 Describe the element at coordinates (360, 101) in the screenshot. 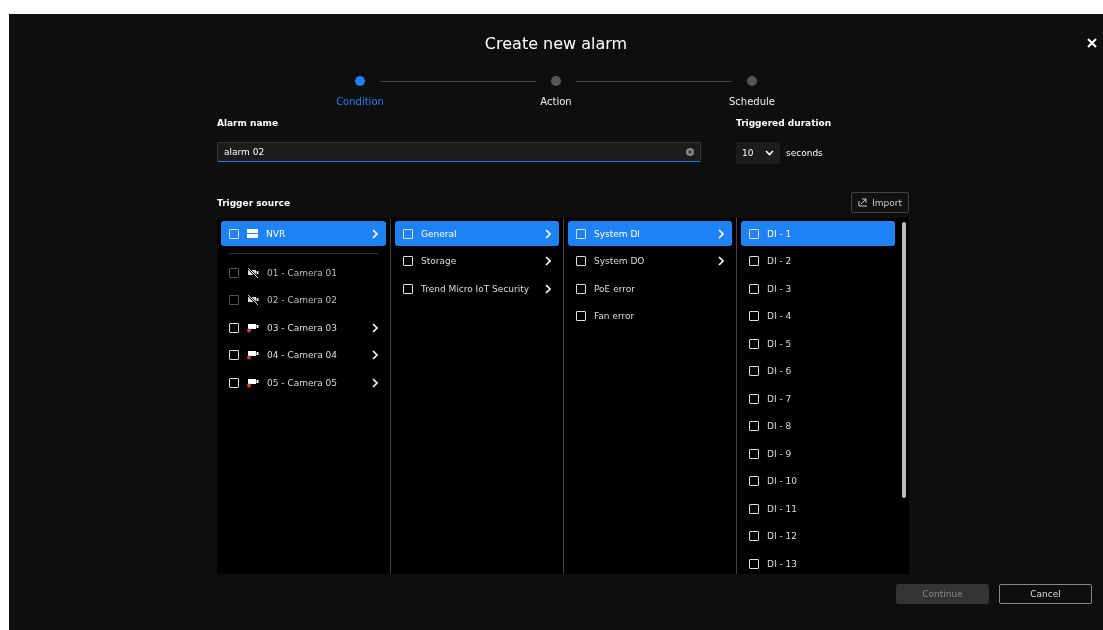

I see `step-label: Condition` at that location.